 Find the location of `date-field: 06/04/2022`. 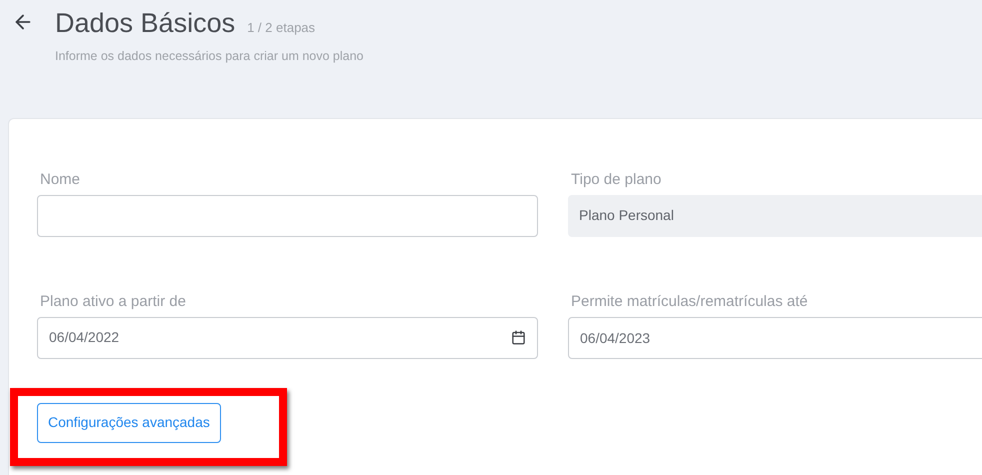

date-field: 06/04/2022 is located at coordinates (287, 337).